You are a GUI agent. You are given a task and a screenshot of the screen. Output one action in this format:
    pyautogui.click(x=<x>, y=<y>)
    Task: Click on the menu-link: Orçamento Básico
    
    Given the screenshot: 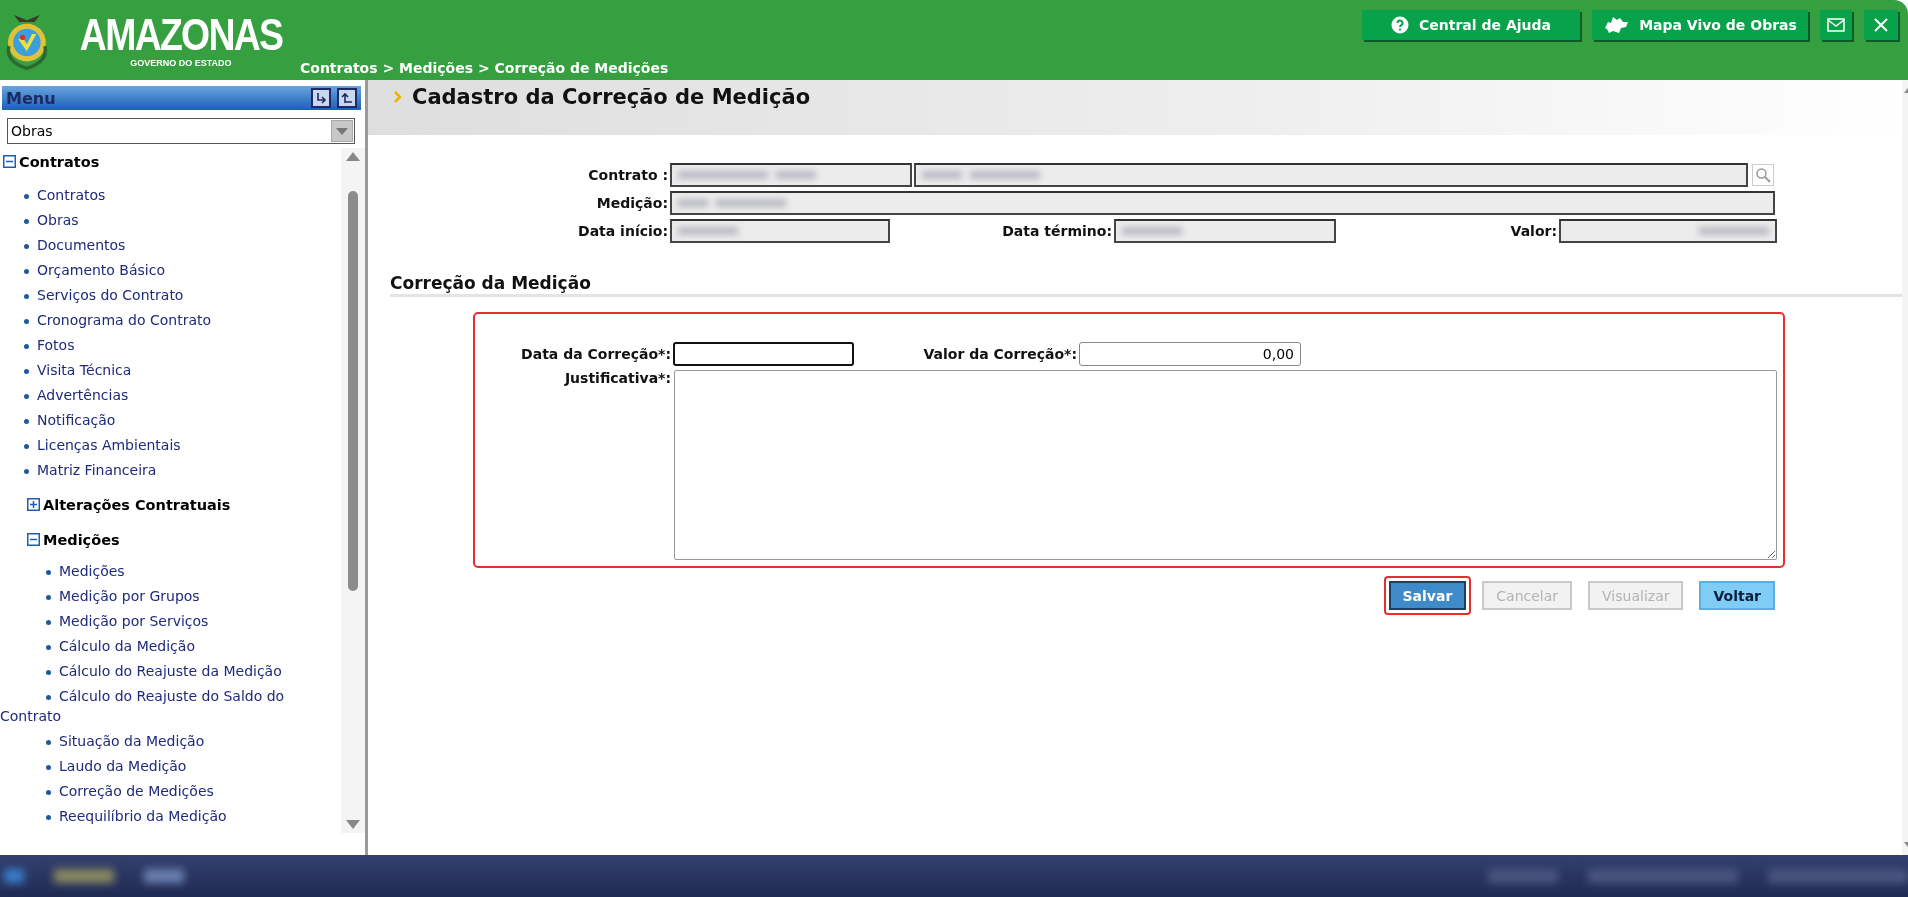 What is the action you would take?
    pyautogui.click(x=160, y=272)
    